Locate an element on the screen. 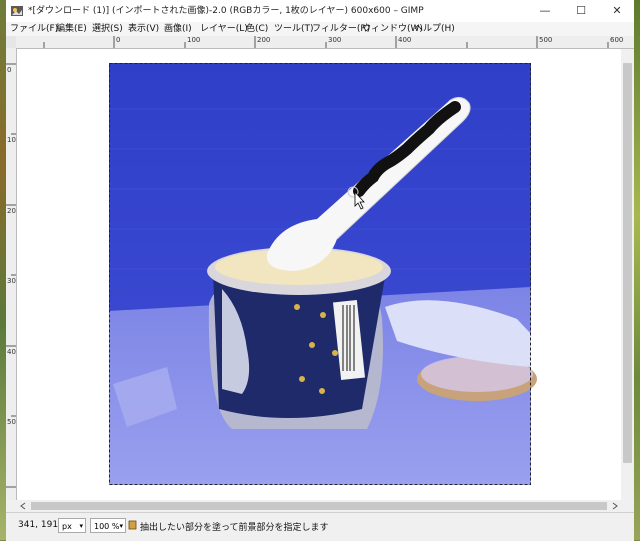 This screenshot has width=640, height=541. vertical-scroll-thumb is located at coordinates (627, 263).